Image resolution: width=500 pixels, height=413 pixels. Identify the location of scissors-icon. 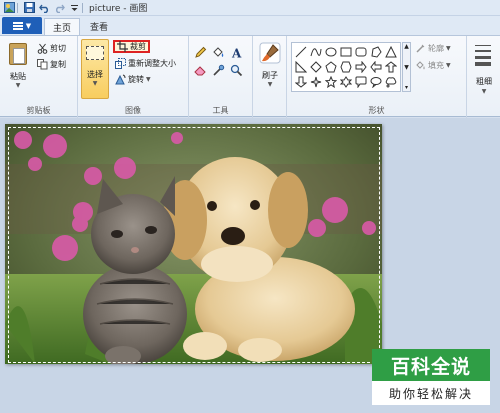
(42, 48).